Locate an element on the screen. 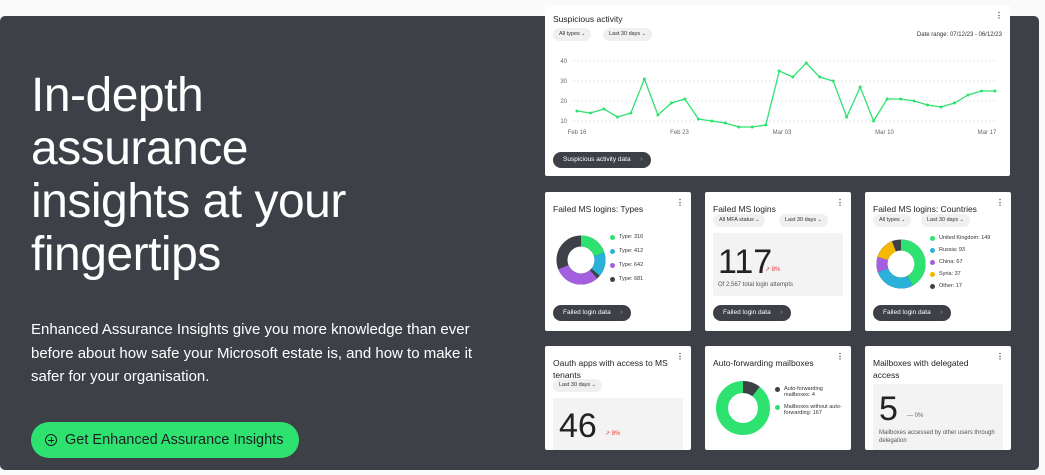 This screenshot has height=475, width=1045. legend-item: Syria: 37 is located at coordinates (960, 274).